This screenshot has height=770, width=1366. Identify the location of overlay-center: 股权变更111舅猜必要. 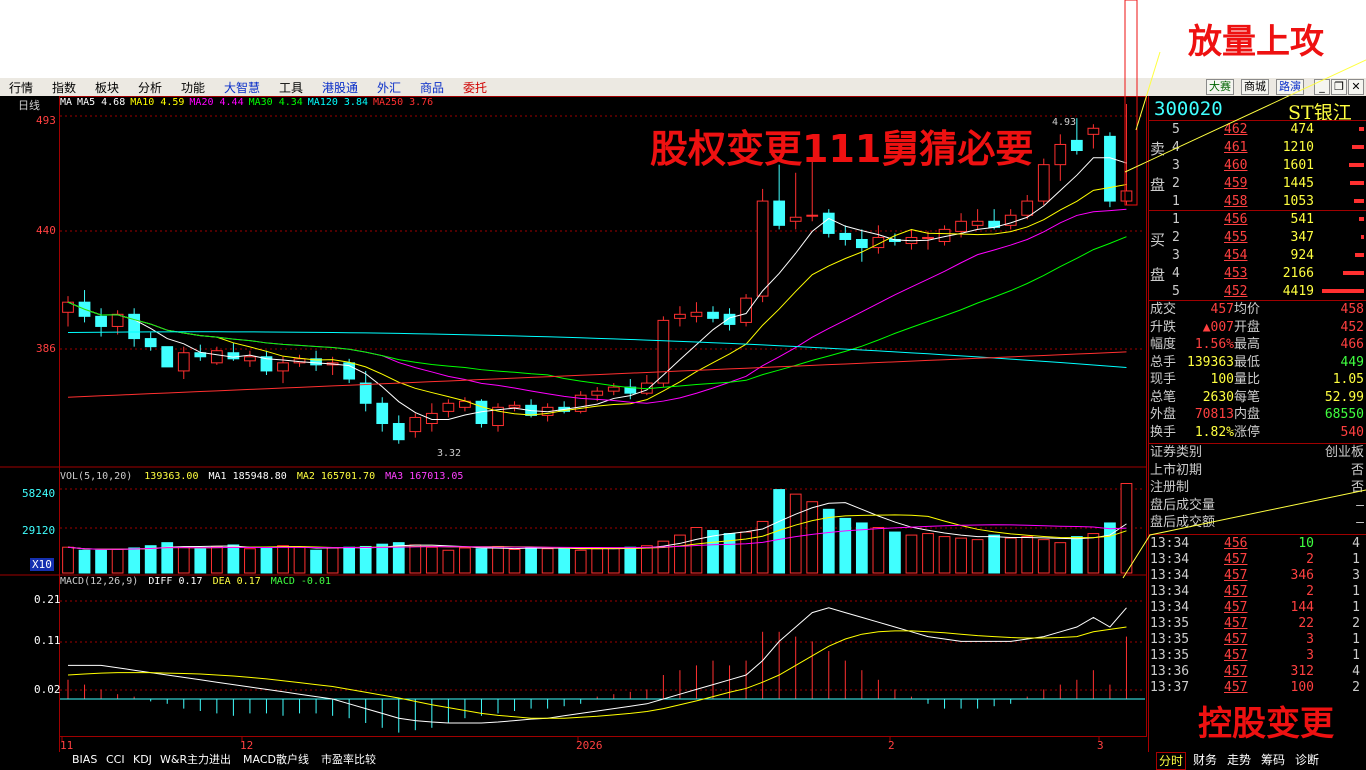
(842, 149).